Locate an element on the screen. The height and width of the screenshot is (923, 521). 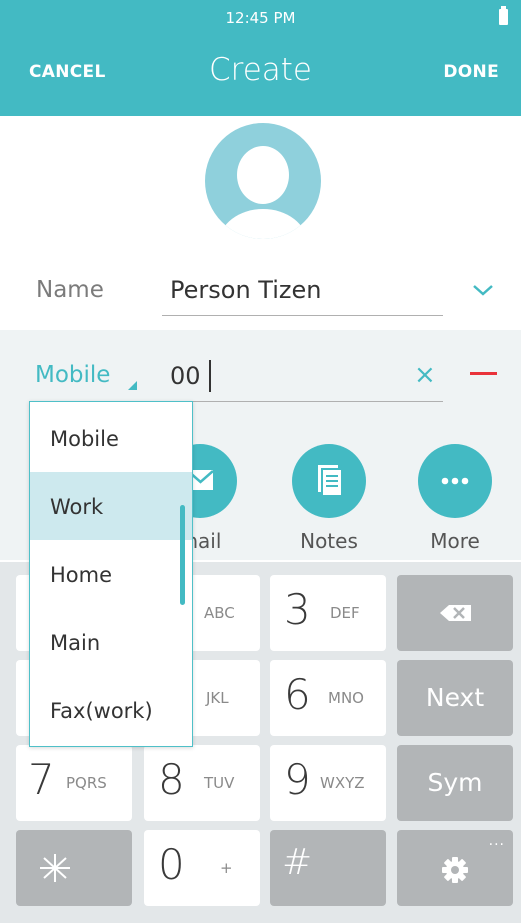
key-6-digit: 6 is located at coordinates (297, 694).